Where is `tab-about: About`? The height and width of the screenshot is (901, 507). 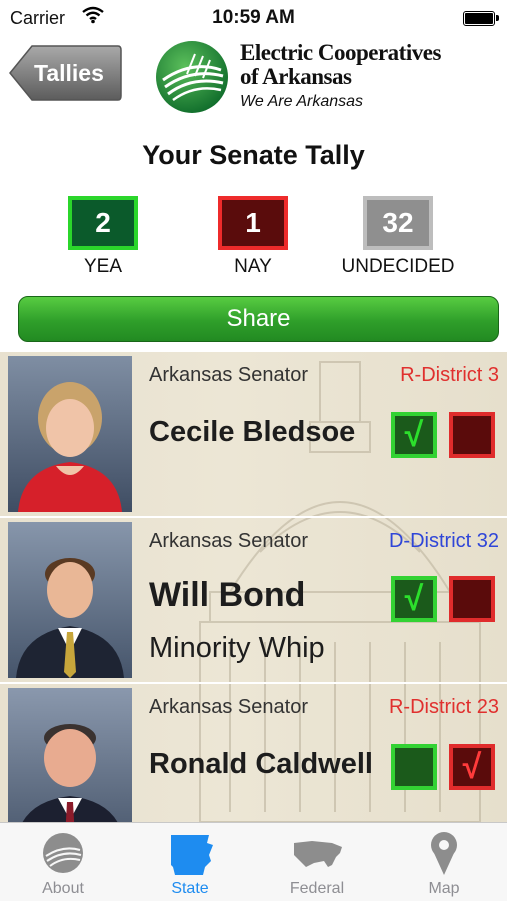 tab-about: About is located at coordinates (63, 862).